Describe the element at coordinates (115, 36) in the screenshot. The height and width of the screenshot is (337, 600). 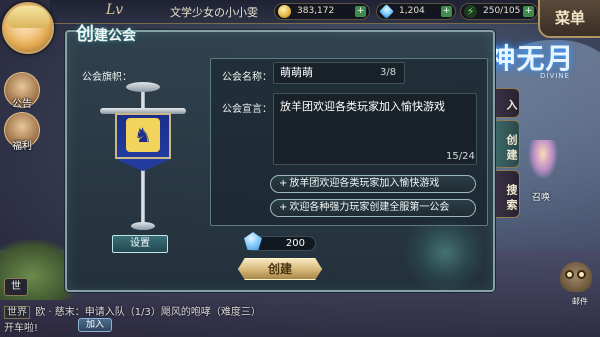
I see `page-title-rest: 建公会` at that location.